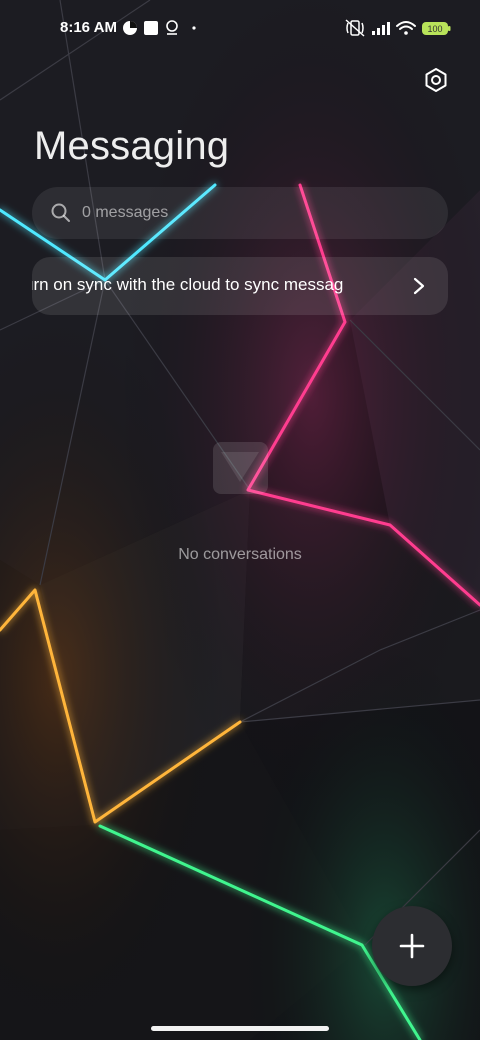  Describe the element at coordinates (419, 286) in the screenshot. I see `chevron-right-icon` at that location.